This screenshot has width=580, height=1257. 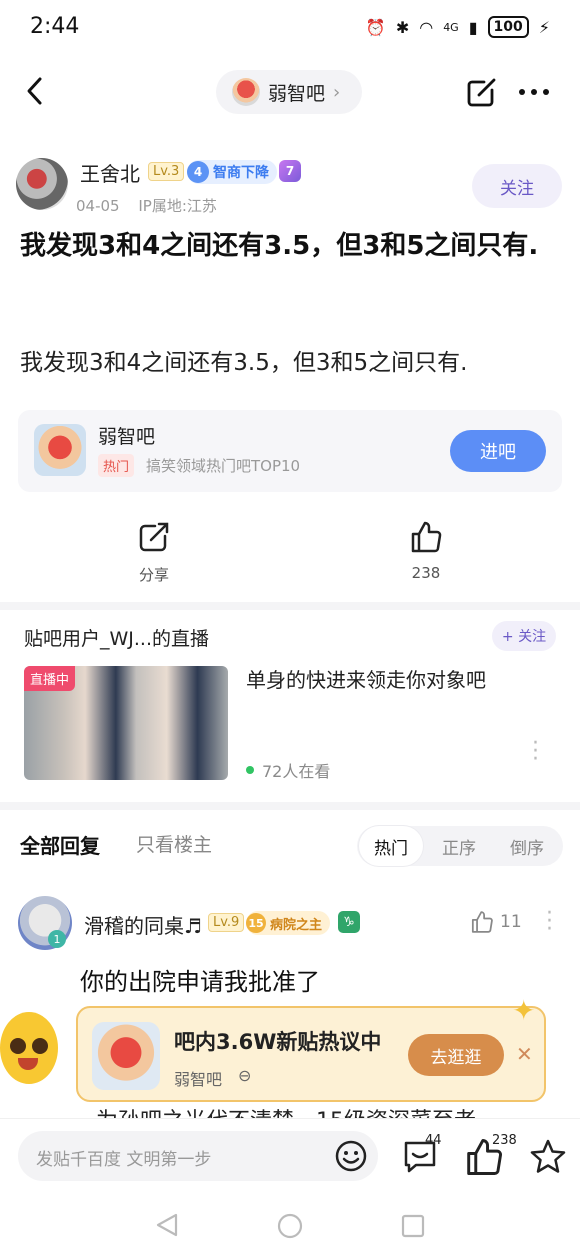 What do you see at coordinates (548, 1157) in the screenshot?
I see `star-icon` at bounding box center [548, 1157].